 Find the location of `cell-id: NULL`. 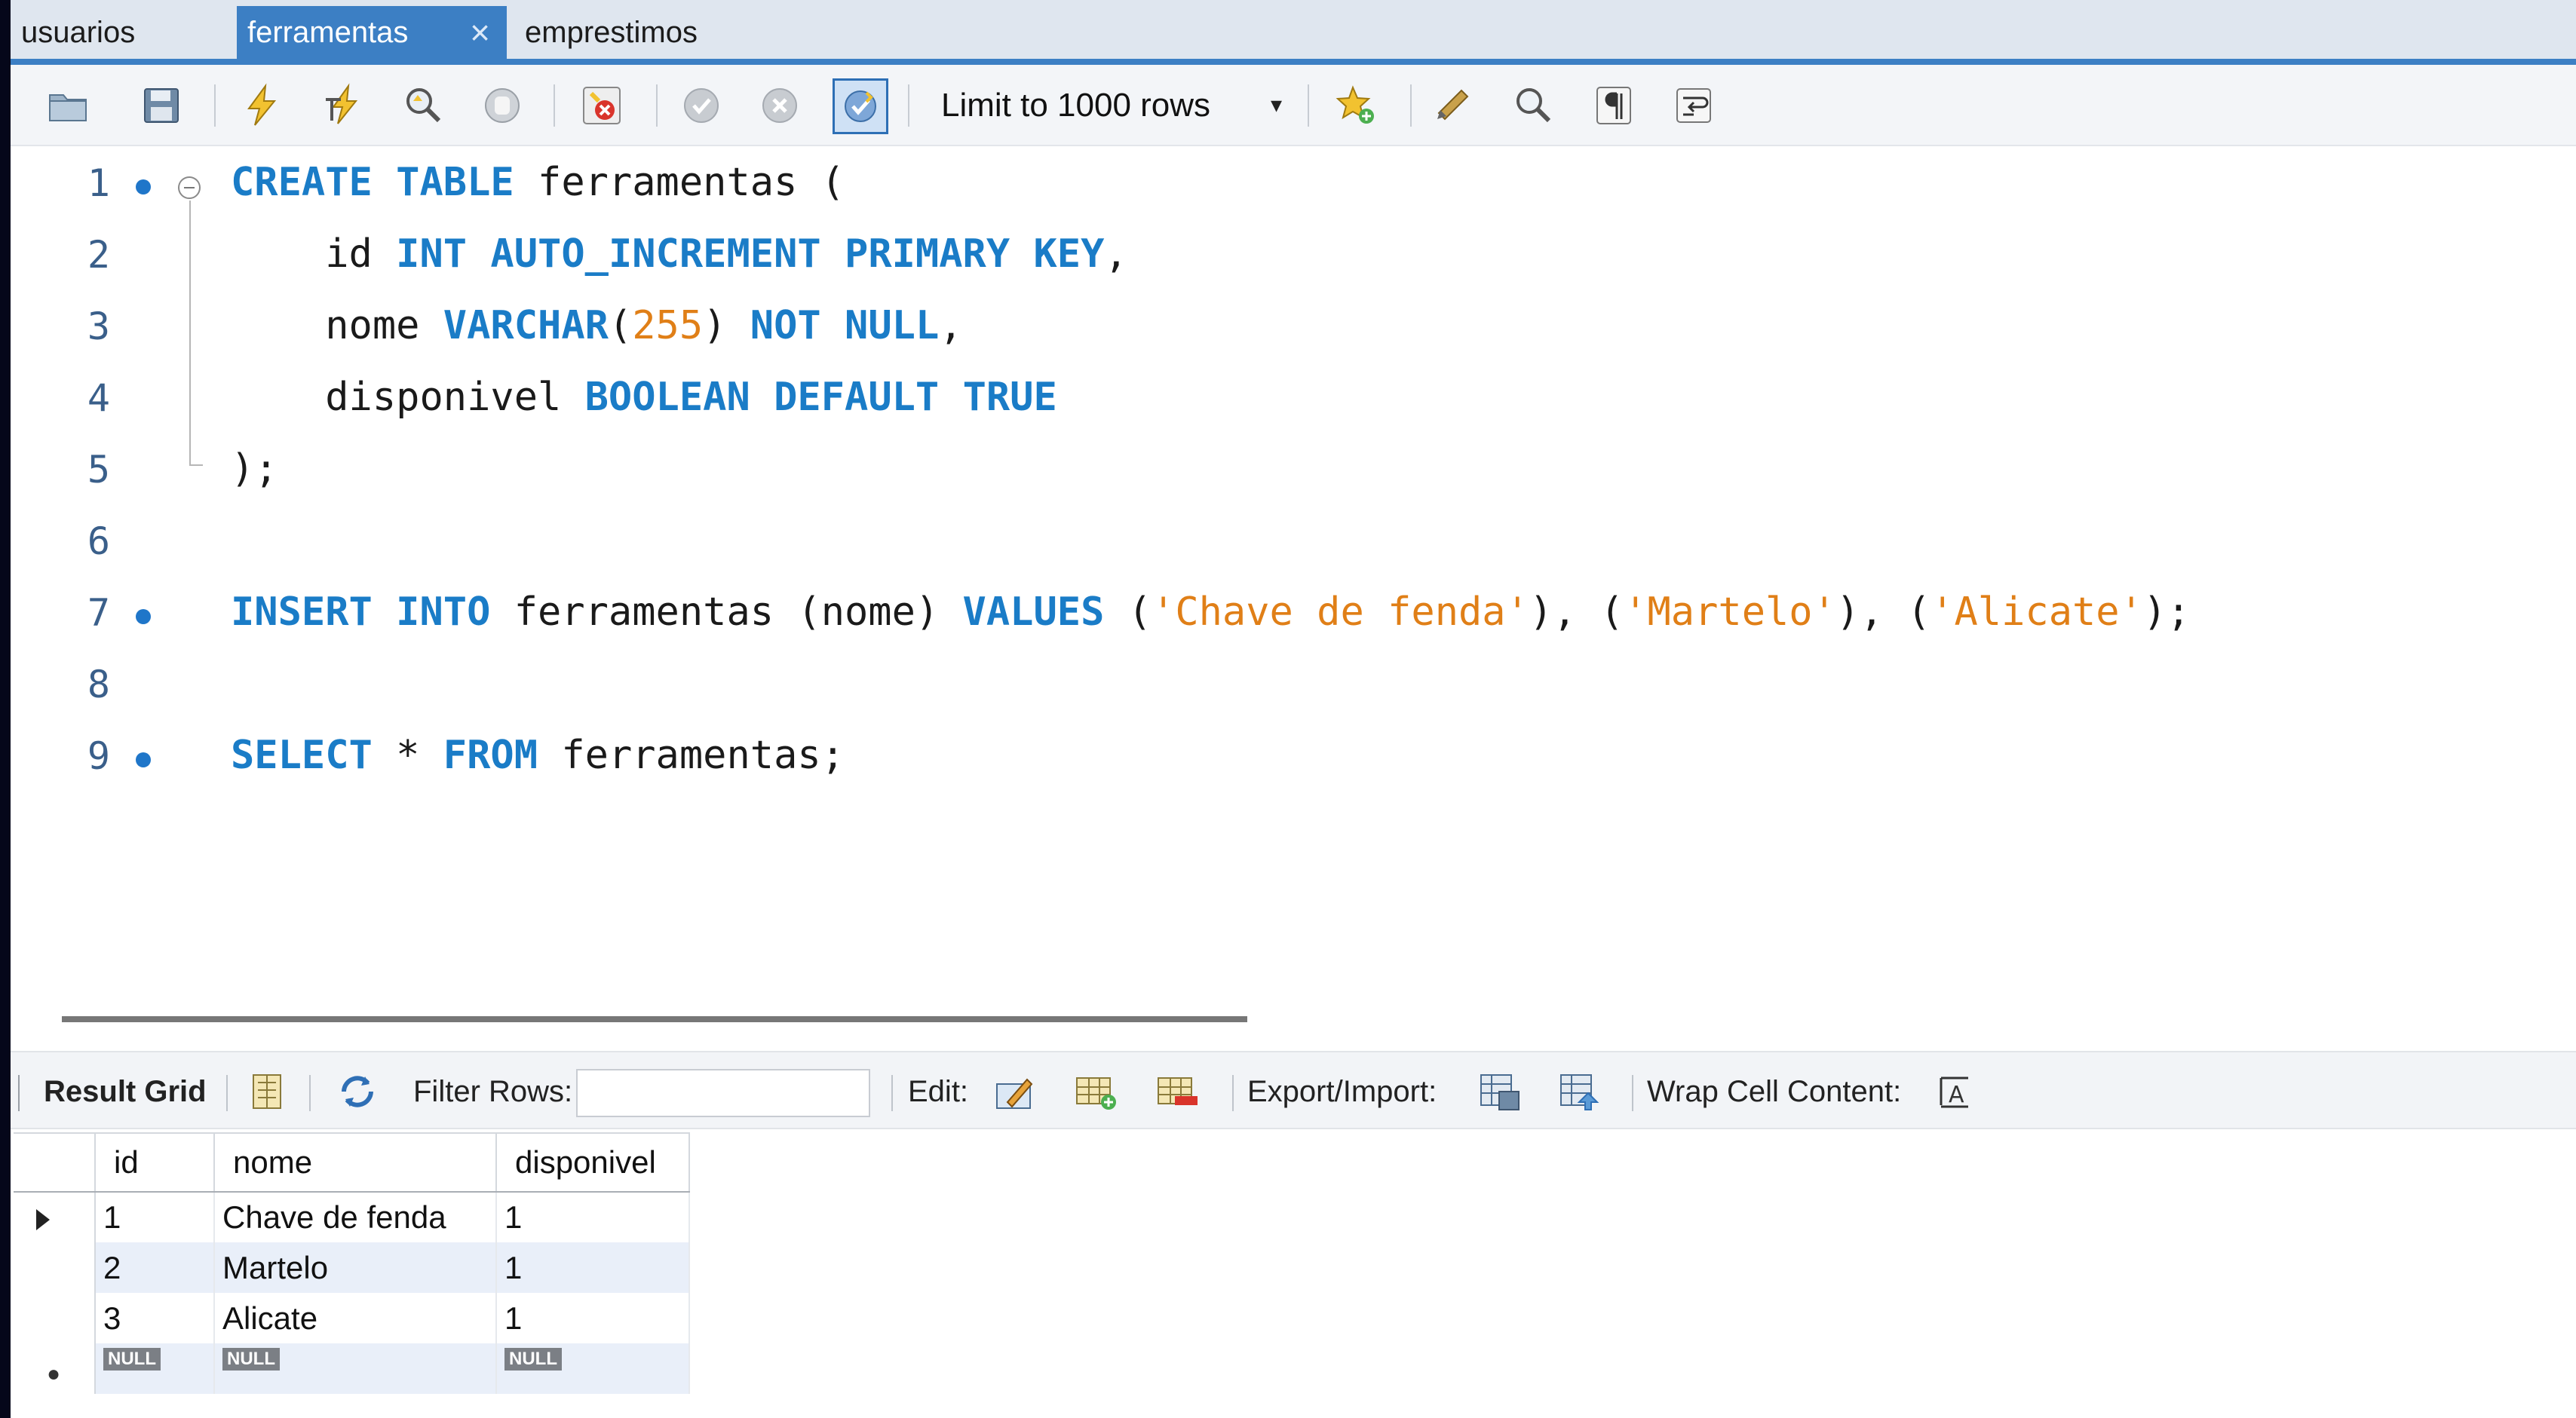

cell-id: NULL is located at coordinates (155, 1368).